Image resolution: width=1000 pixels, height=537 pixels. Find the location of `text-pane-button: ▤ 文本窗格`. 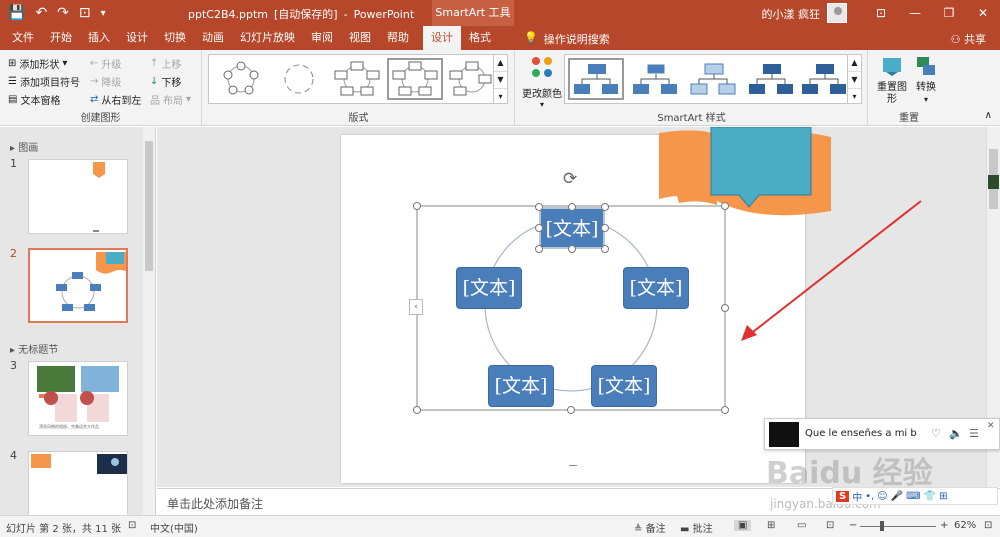

text-pane-button: ▤ 文本窗格 is located at coordinates (34, 99).